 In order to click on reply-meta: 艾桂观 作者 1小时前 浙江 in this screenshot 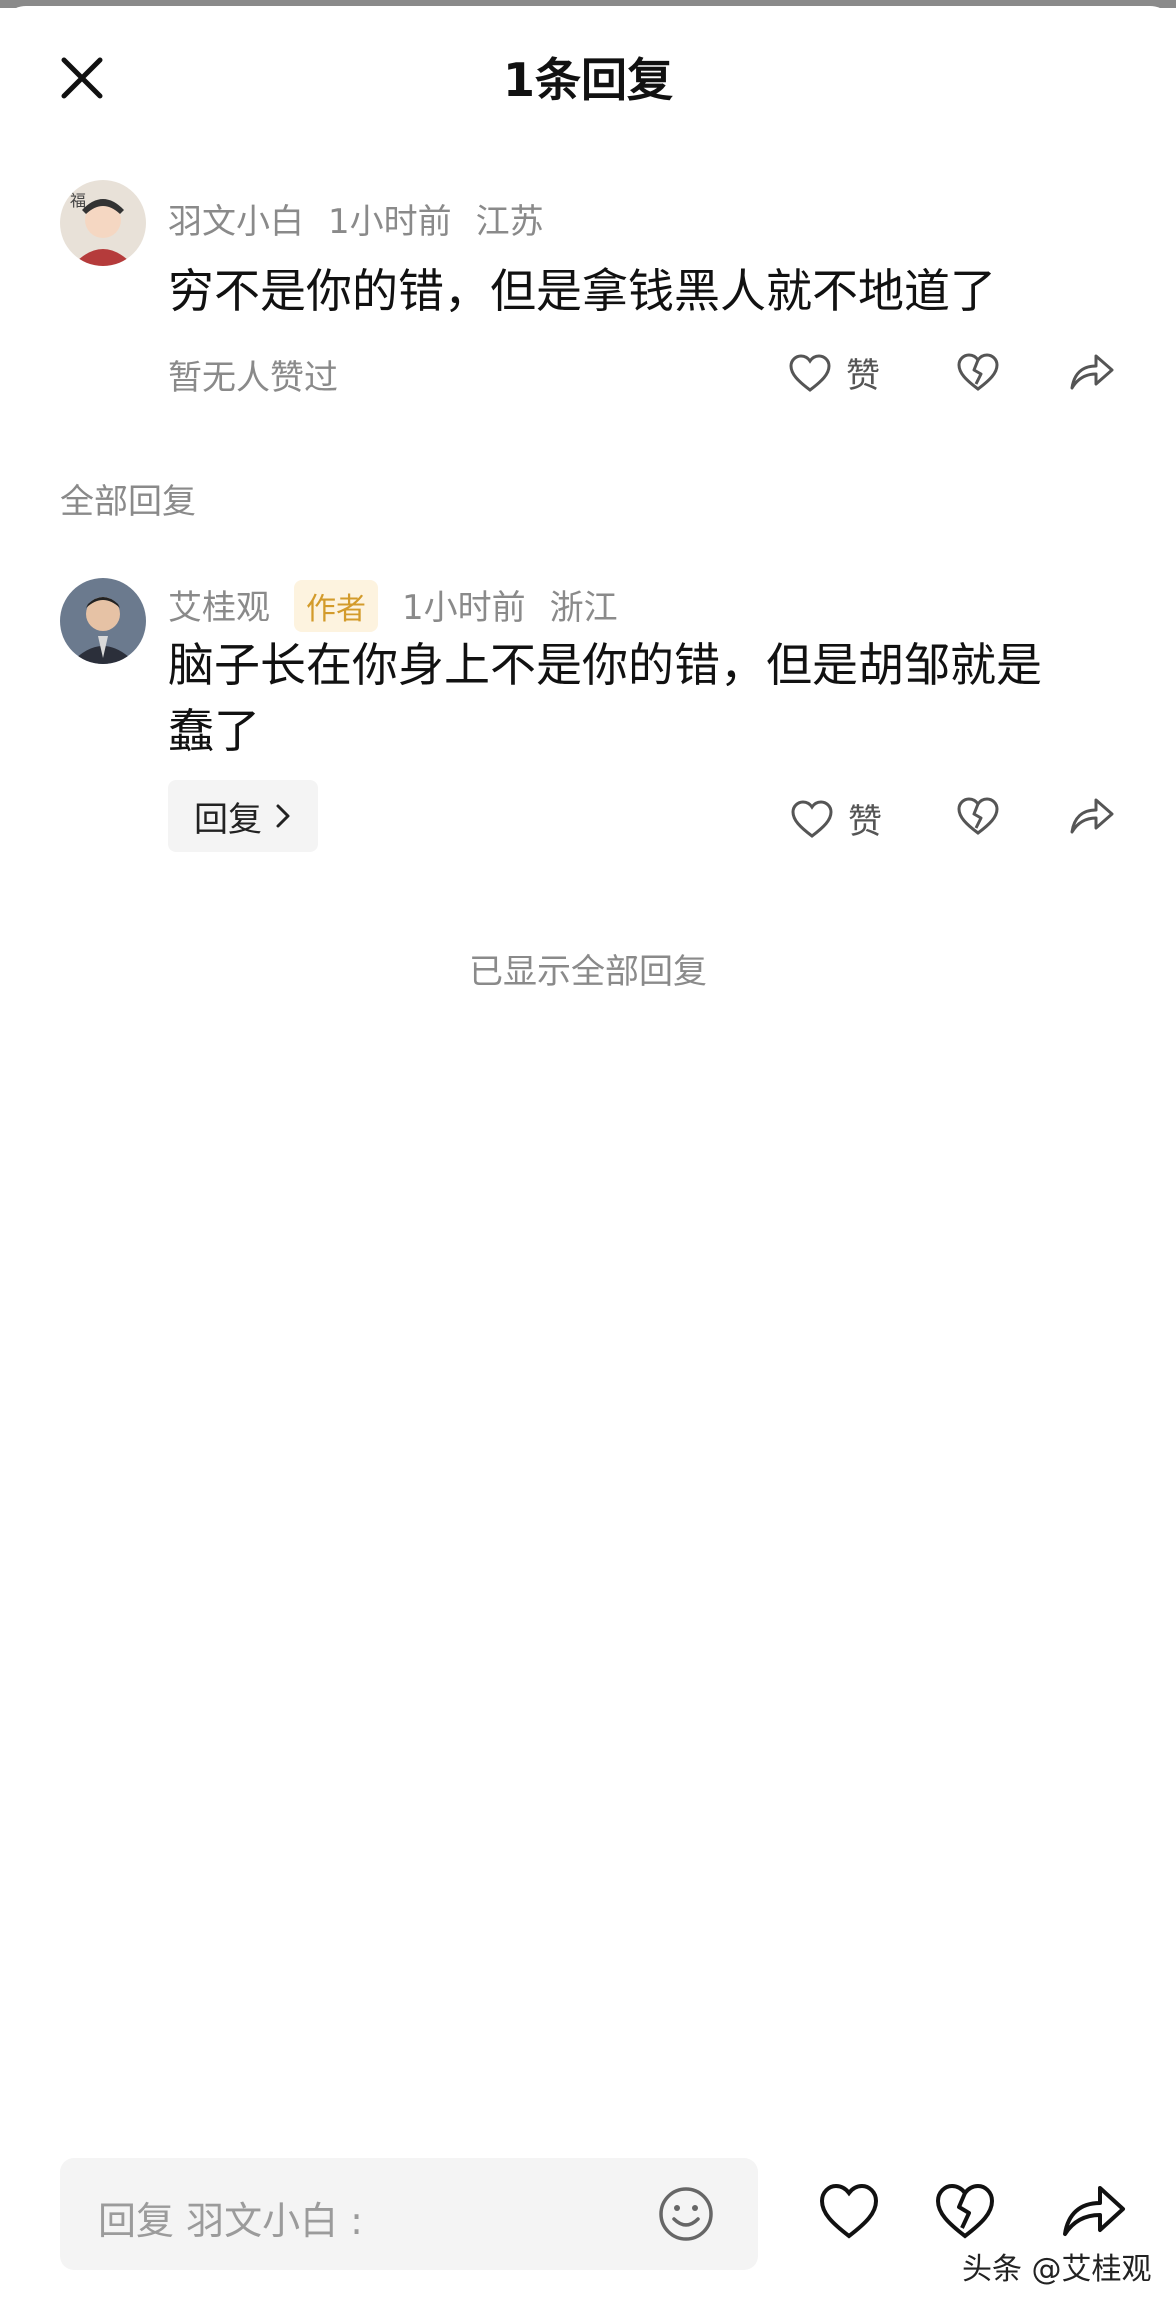, I will do `click(405, 606)`.